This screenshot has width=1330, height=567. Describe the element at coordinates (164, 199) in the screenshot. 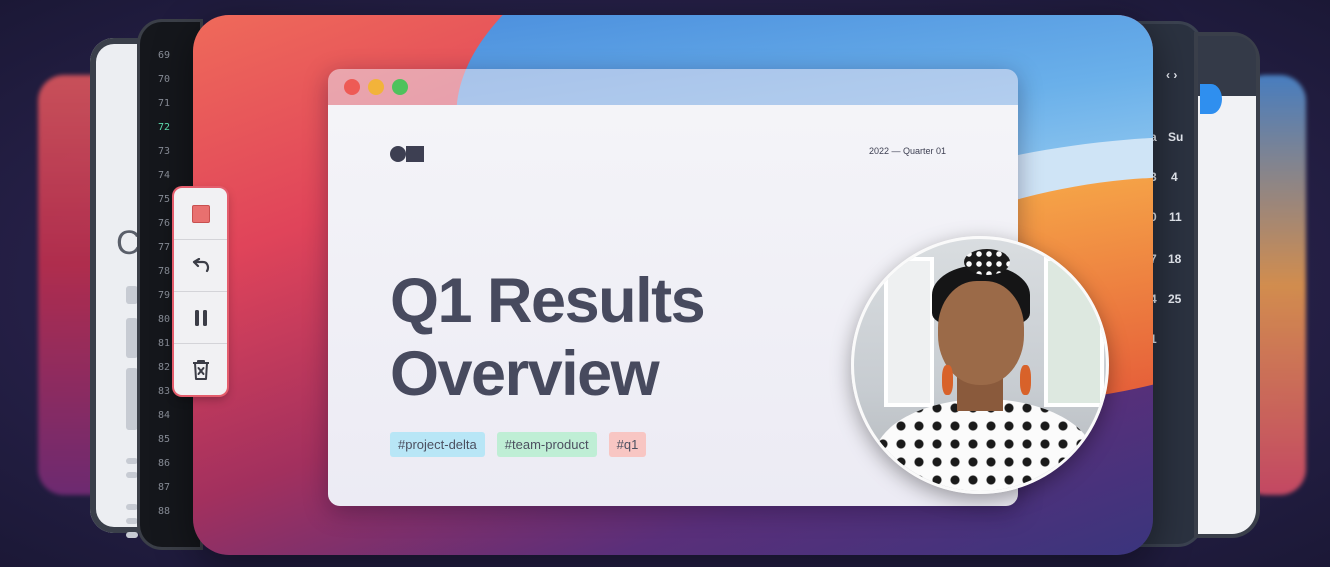

I see `line-number: 75` at that location.